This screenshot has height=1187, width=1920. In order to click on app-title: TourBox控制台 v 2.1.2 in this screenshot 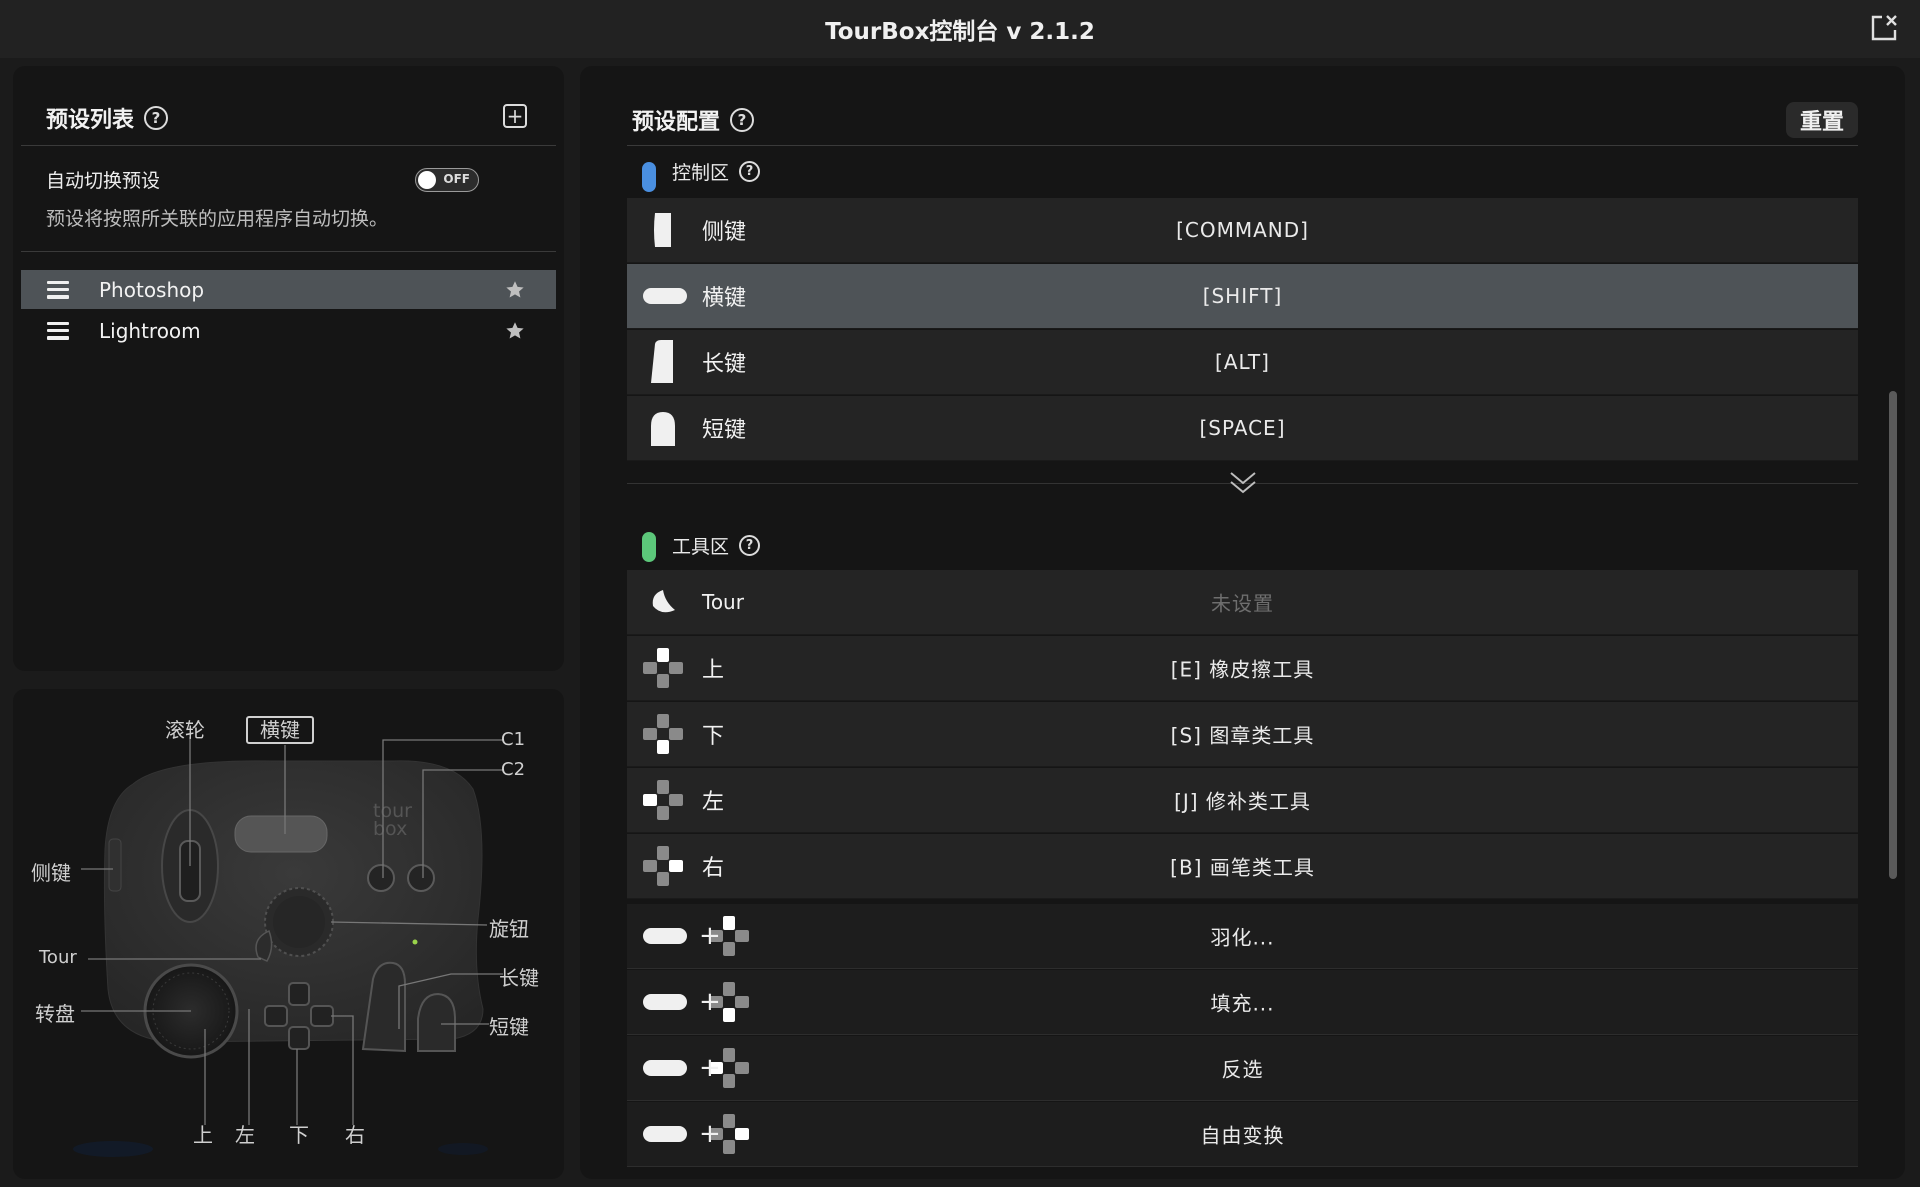, I will do `click(960, 32)`.